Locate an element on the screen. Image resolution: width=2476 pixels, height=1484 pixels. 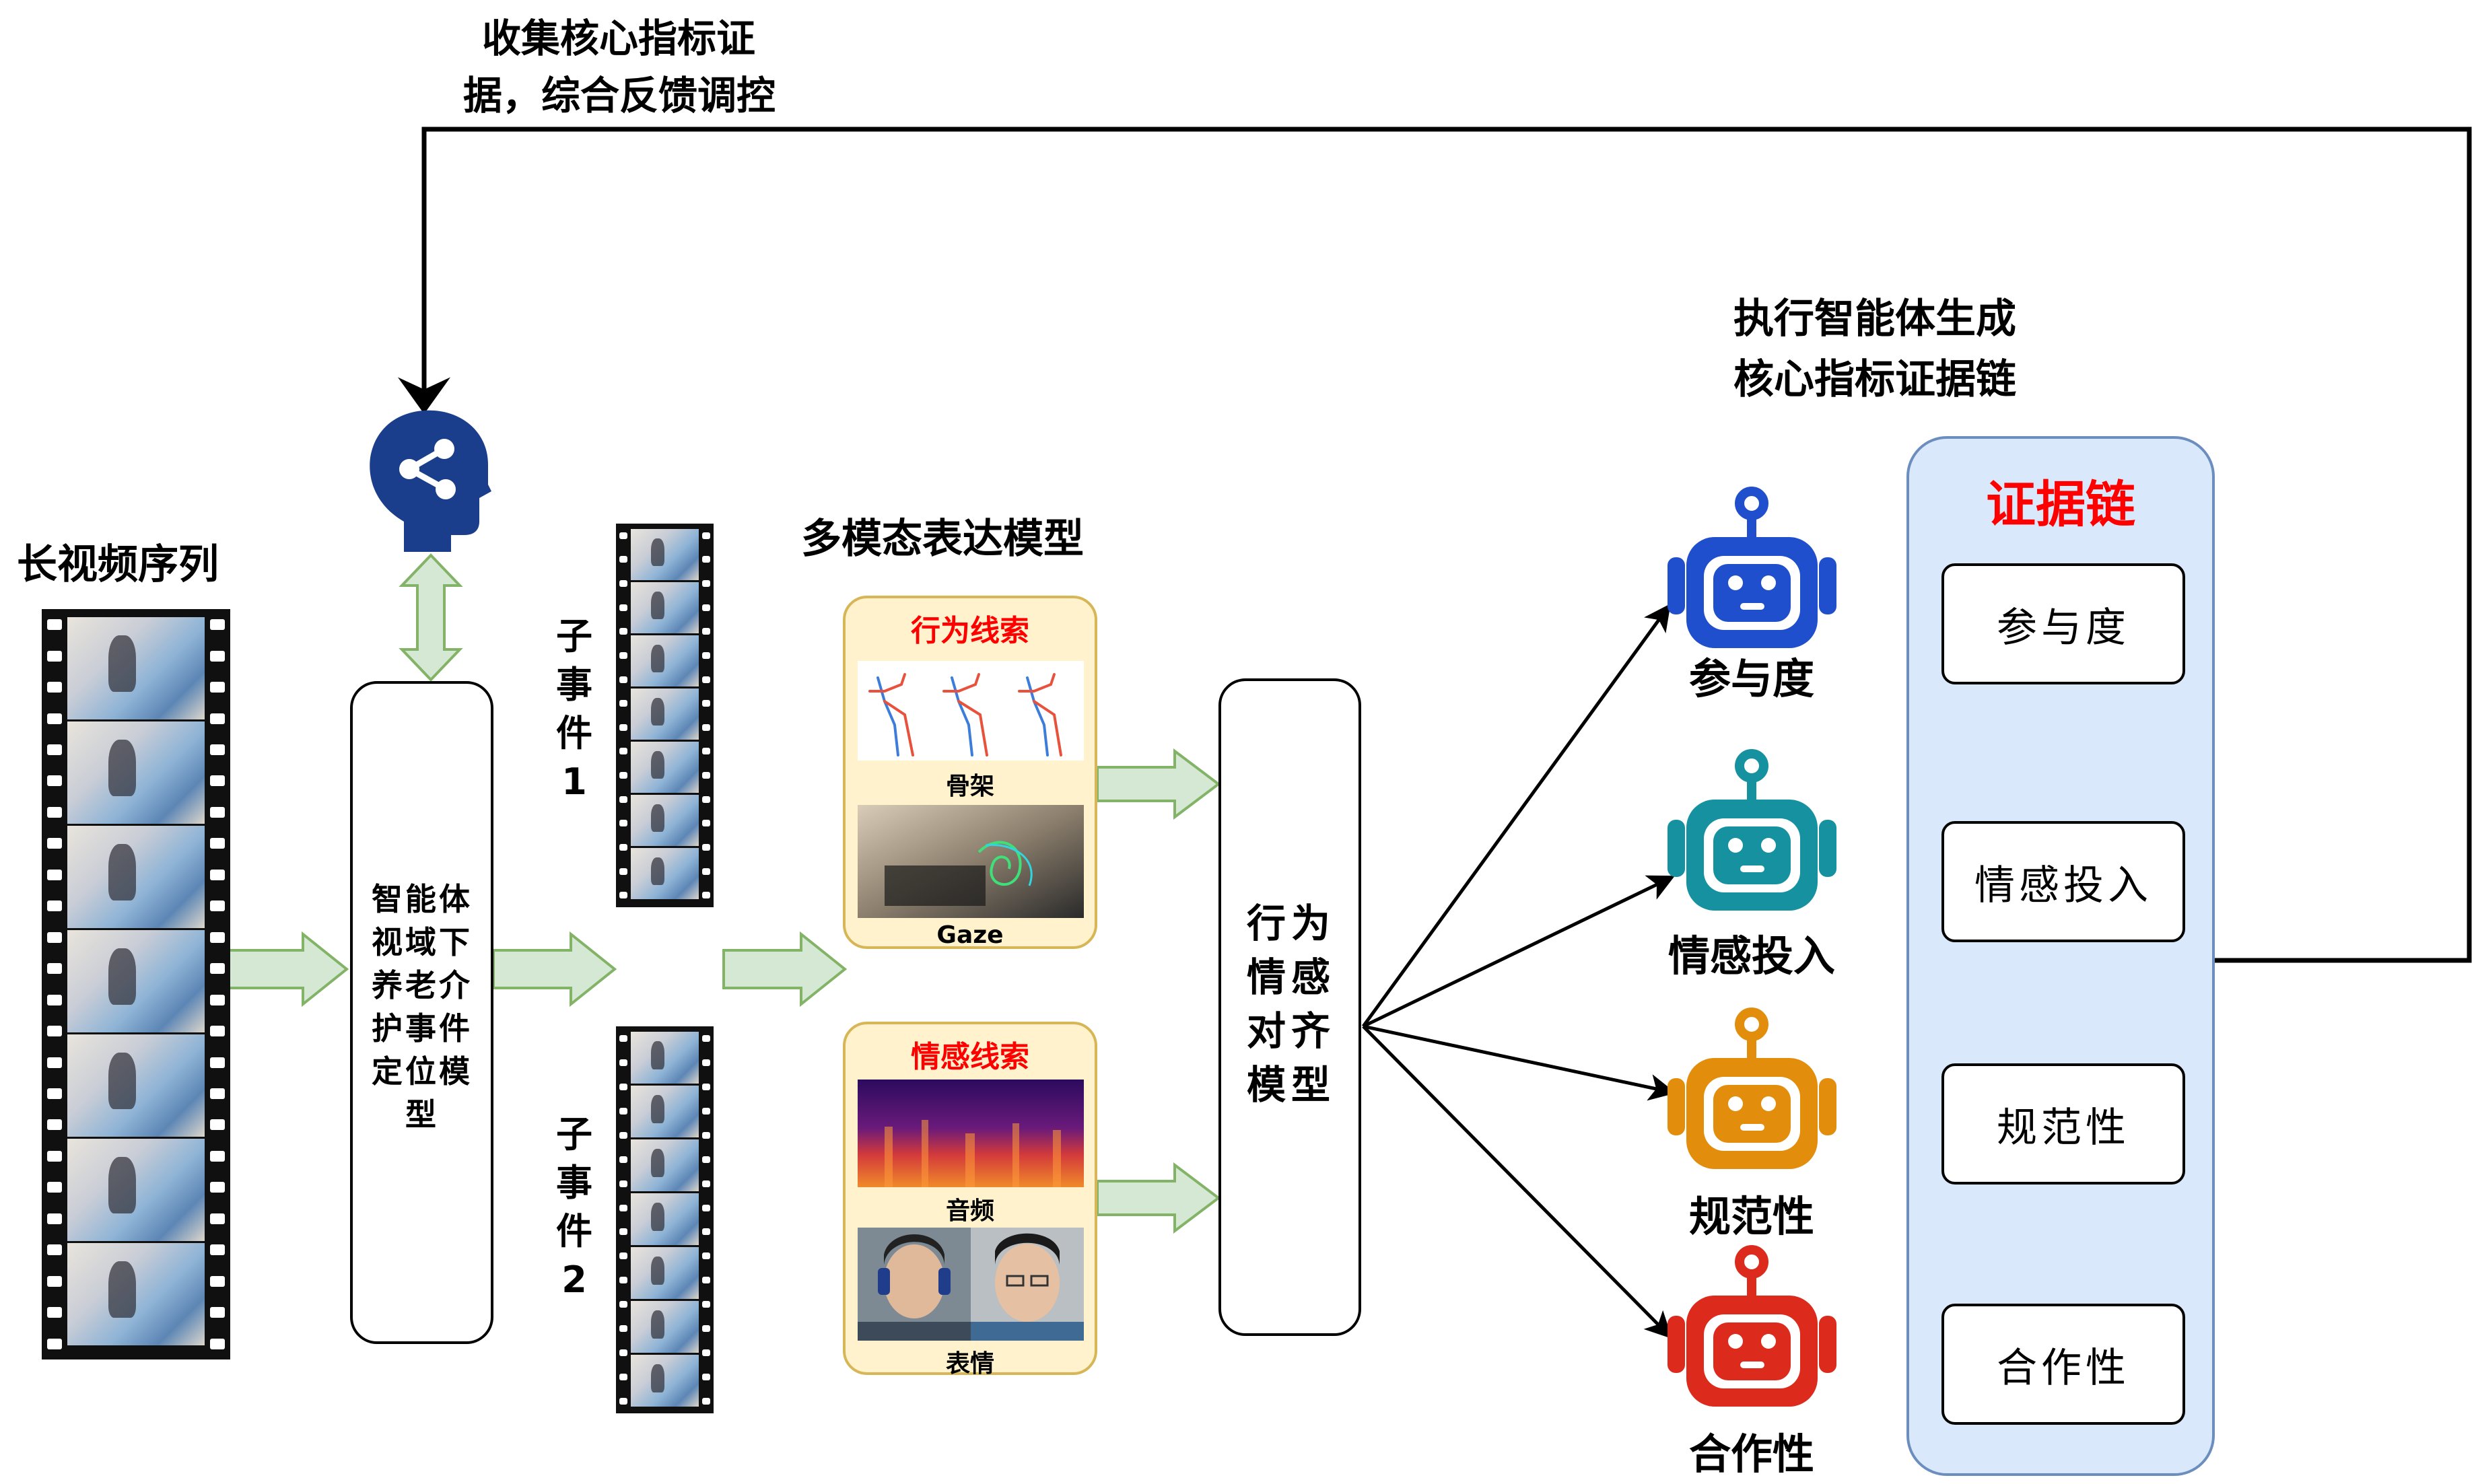
evidence-item-emotion: 情感投入 is located at coordinates (2063, 882).